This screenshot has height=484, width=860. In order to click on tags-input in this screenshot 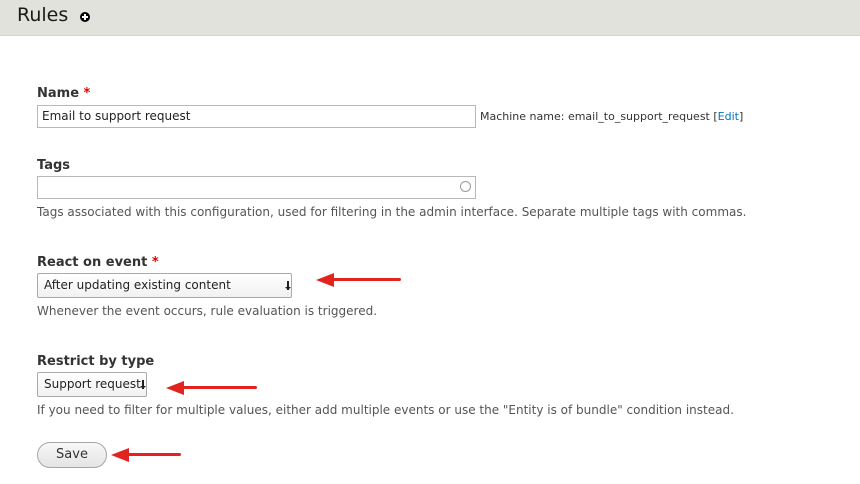, I will do `click(256, 187)`.